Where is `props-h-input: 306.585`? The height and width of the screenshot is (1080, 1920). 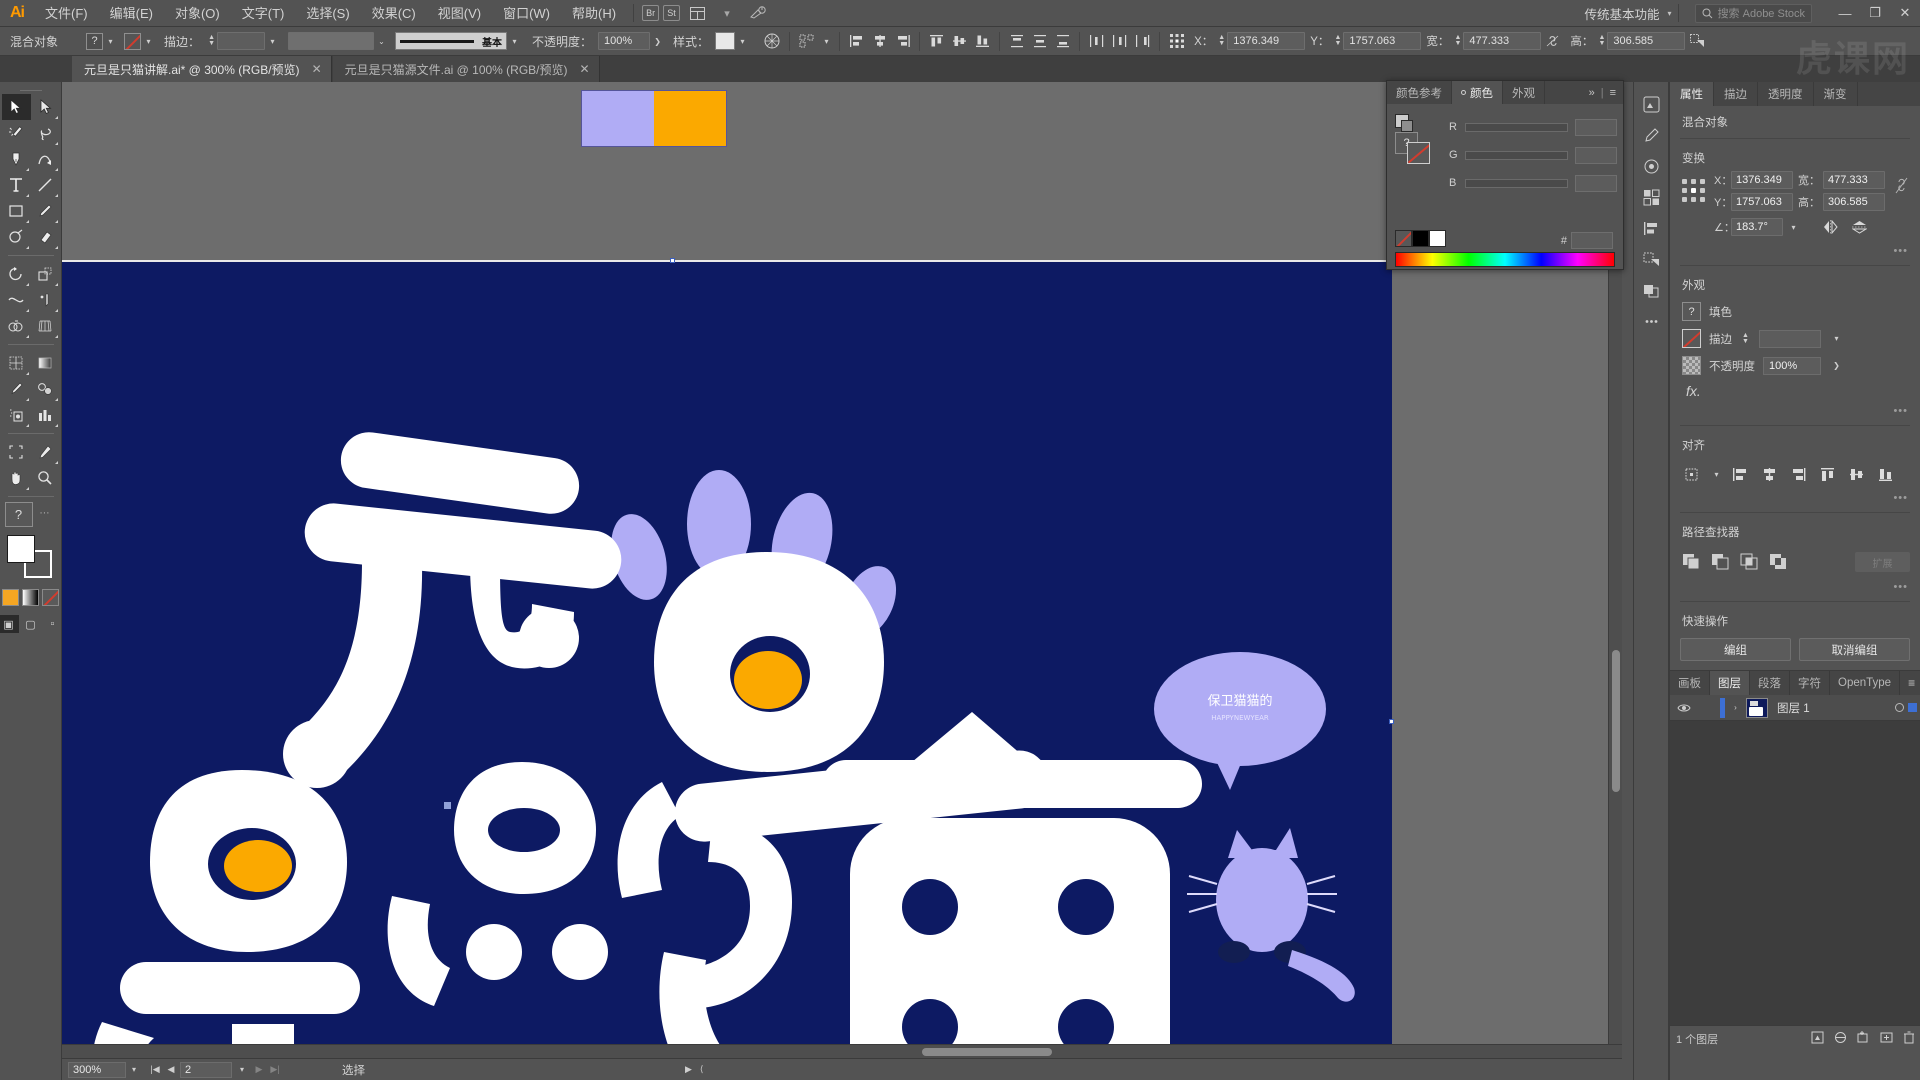 props-h-input: 306.585 is located at coordinates (1854, 202).